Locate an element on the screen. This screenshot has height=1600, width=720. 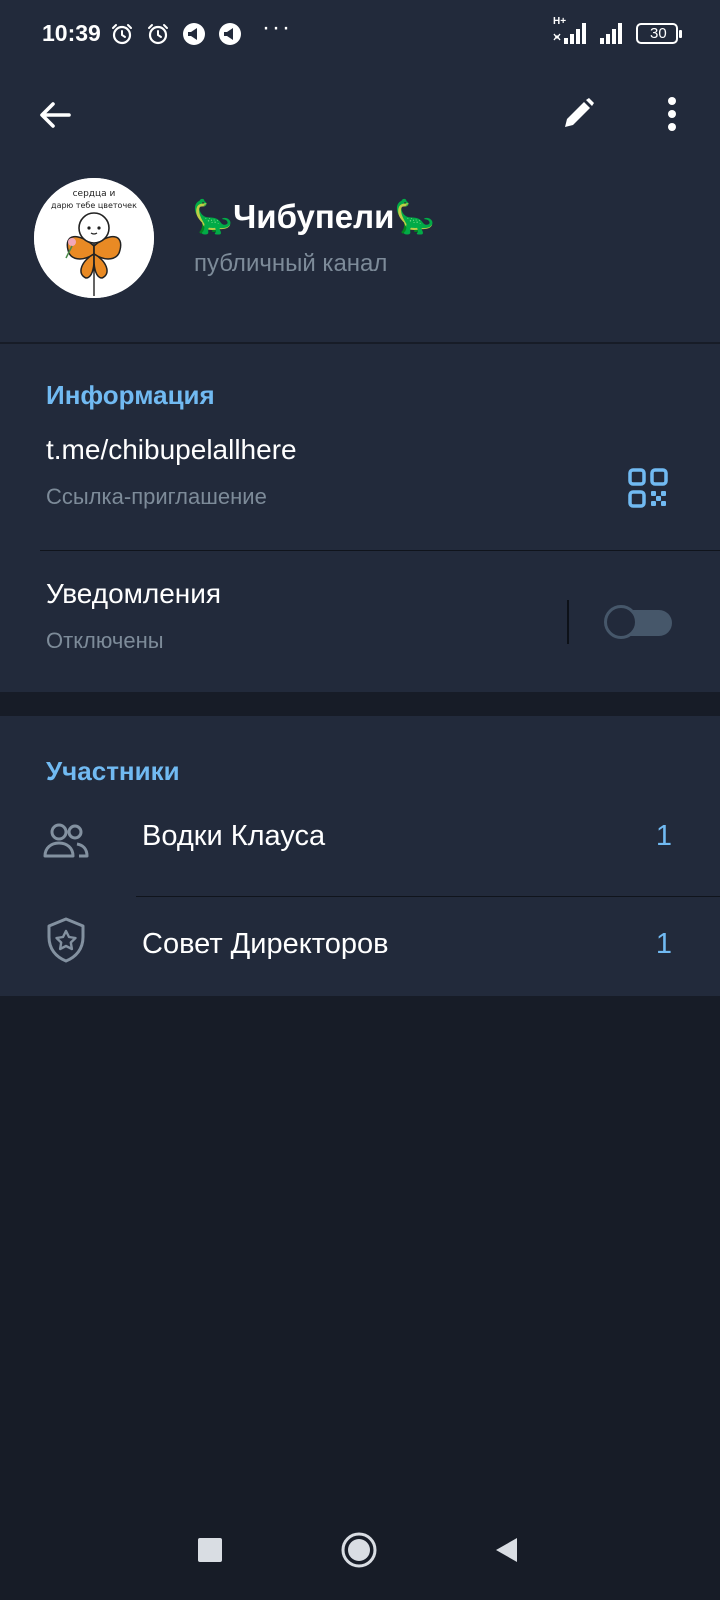
notifications-toggle is located at coordinates (639, 622).